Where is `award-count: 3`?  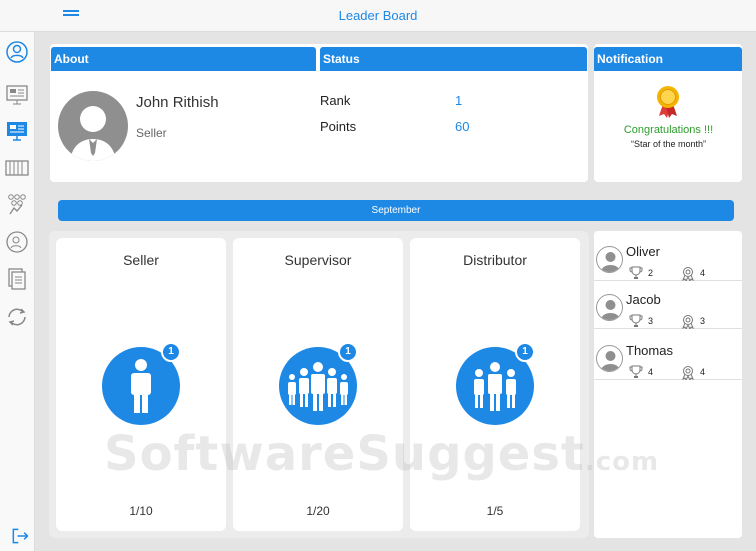
award-count: 3 is located at coordinates (703, 321).